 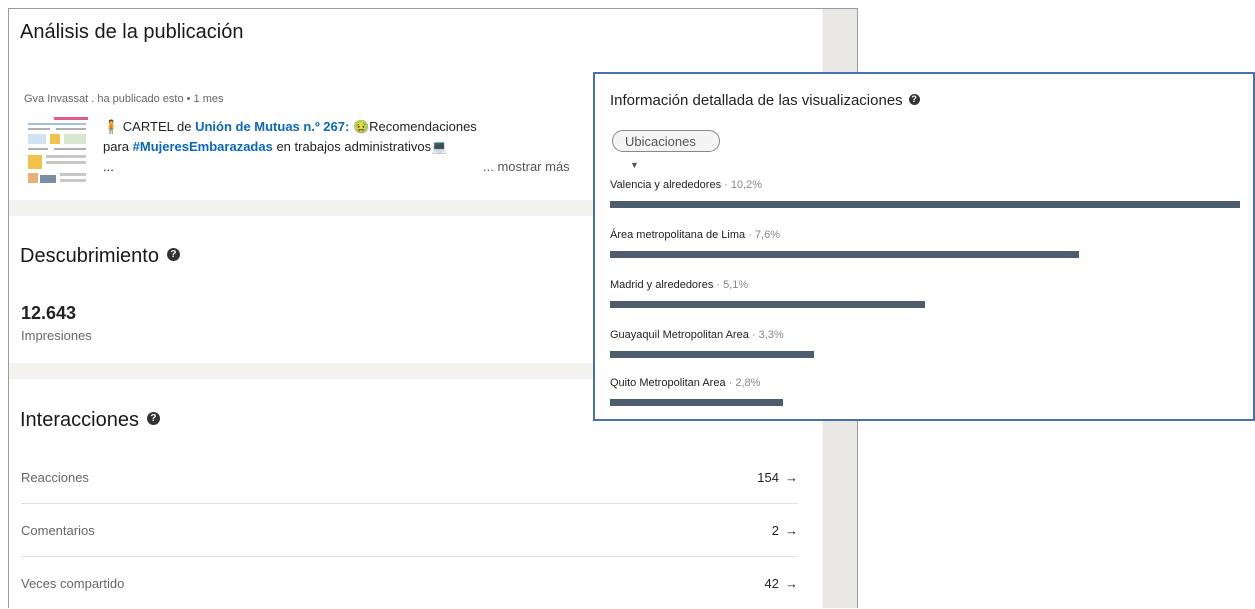 I want to click on location-name: Quito Metropolitan Area, so click(x=668, y=383).